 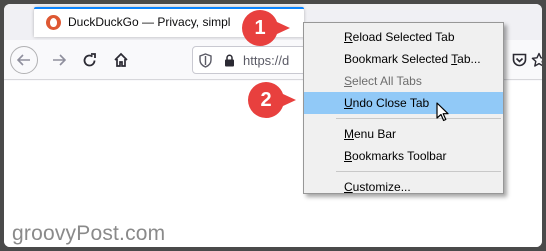 I want to click on bookmark-star-button, so click(x=534, y=60).